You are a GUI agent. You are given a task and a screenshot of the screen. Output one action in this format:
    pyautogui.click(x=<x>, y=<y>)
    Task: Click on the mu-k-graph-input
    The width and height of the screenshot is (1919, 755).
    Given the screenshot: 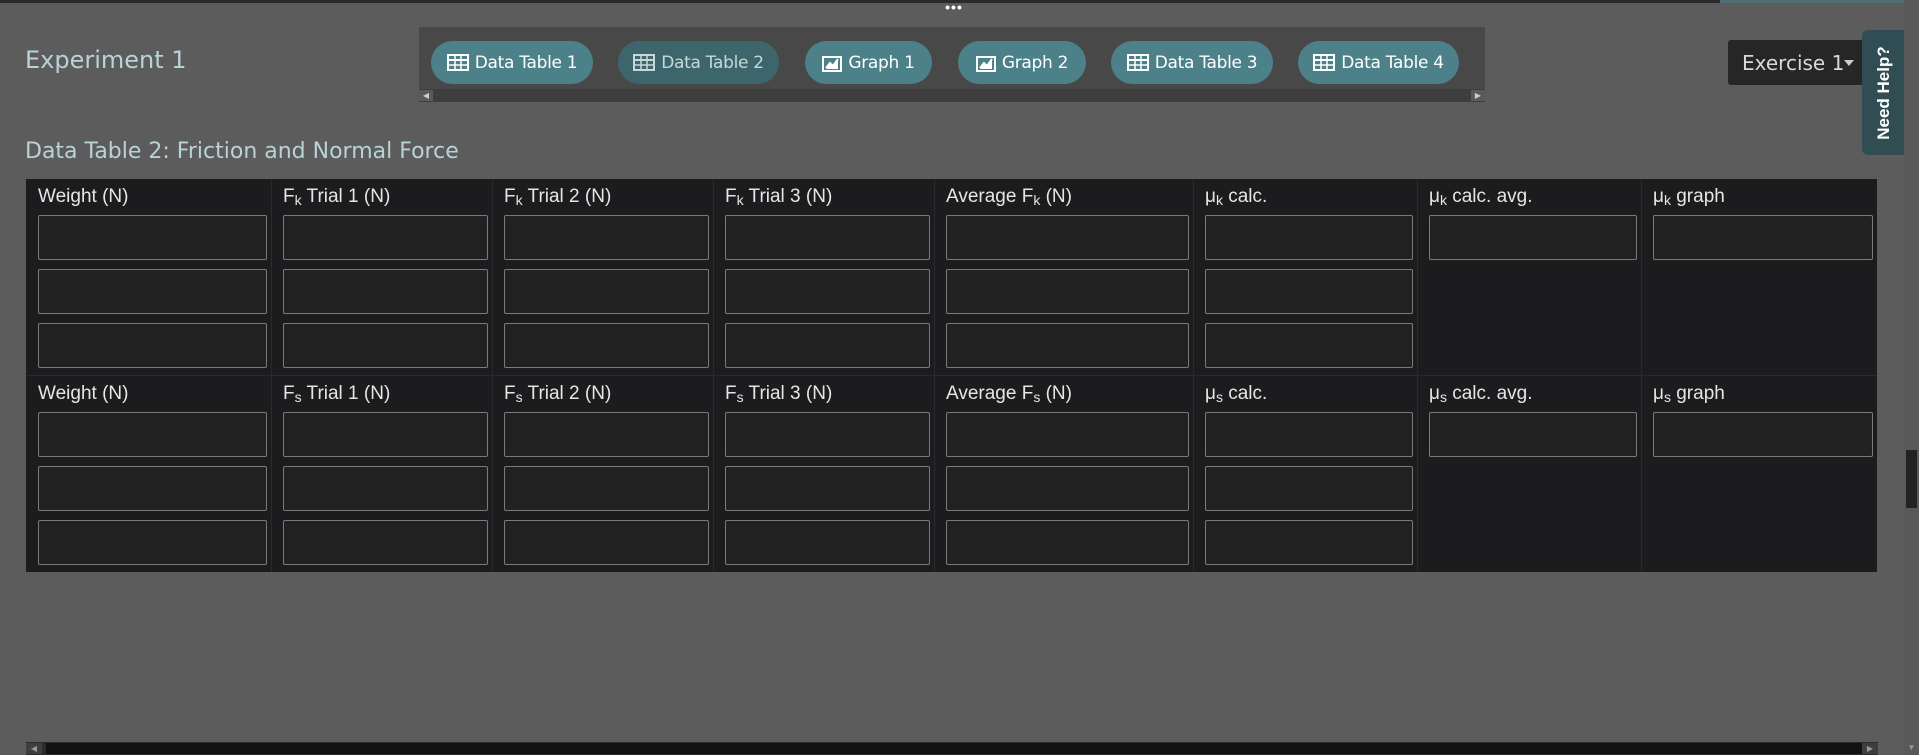 What is the action you would take?
    pyautogui.click(x=1763, y=237)
    